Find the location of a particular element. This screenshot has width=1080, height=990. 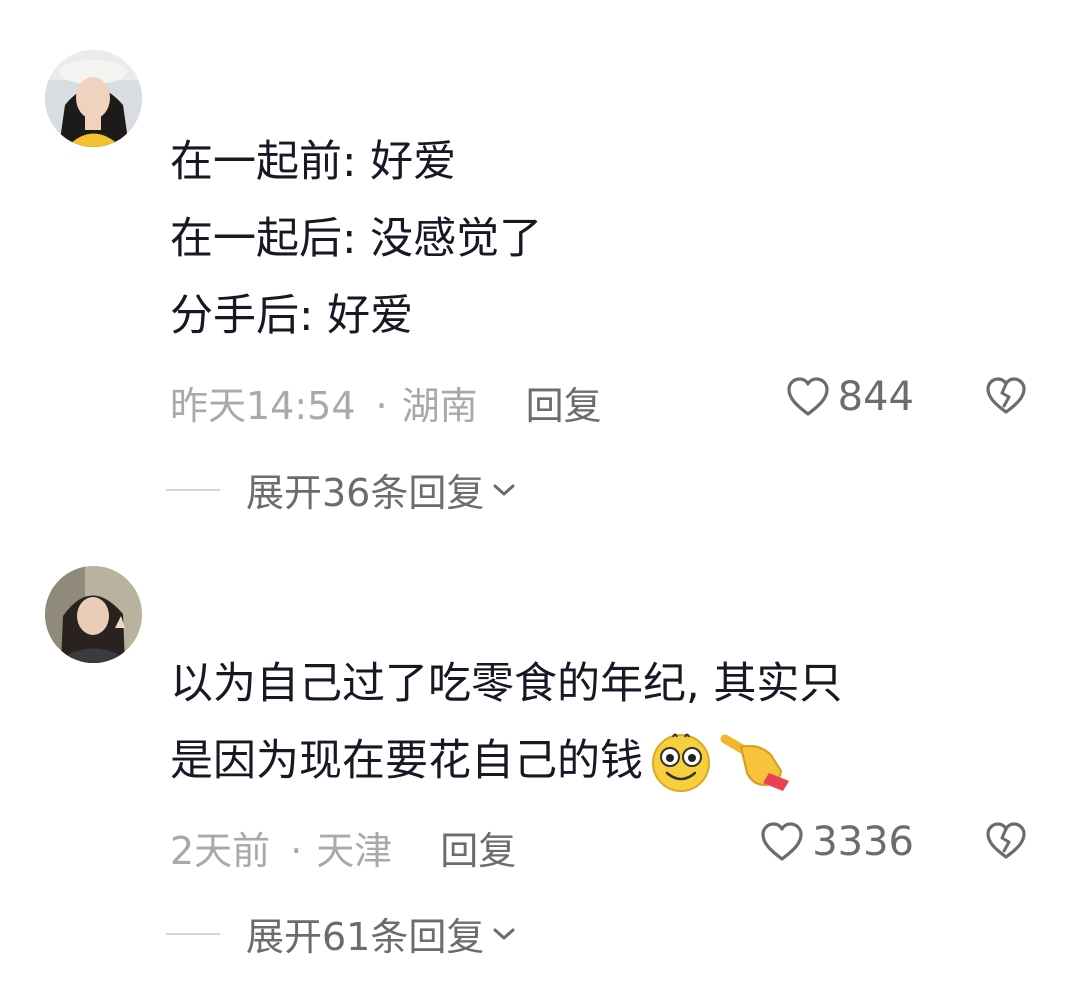

comment-line-with-emoji: 是因为现在要花自己的钱 is located at coordinates (506, 761).